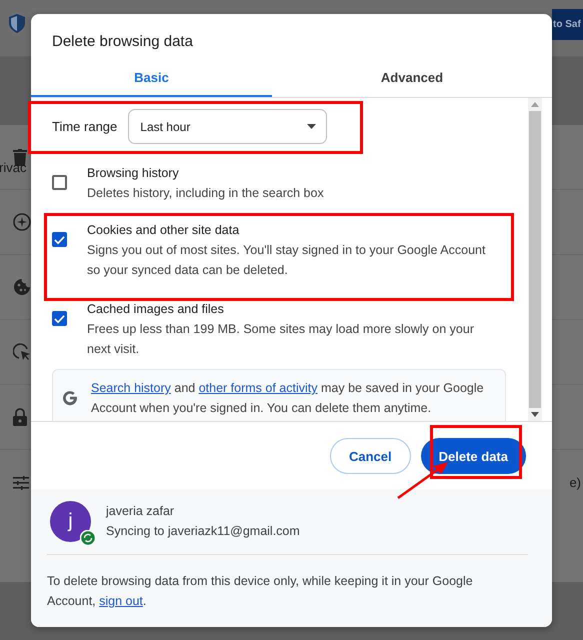 Image resolution: width=583 pixels, height=640 pixels. Describe the element at coordinates (535, 414) in the screenshot. I see `scroll-down-icon` at that location.